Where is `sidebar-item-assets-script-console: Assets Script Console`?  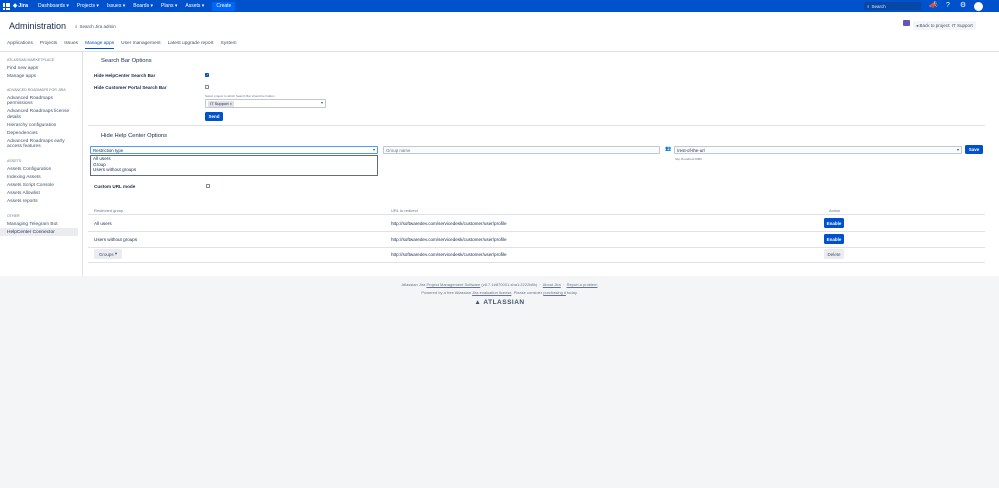
sidebar-item-assets-script-console: Assets Script Console is located at coordinates (39, 185).